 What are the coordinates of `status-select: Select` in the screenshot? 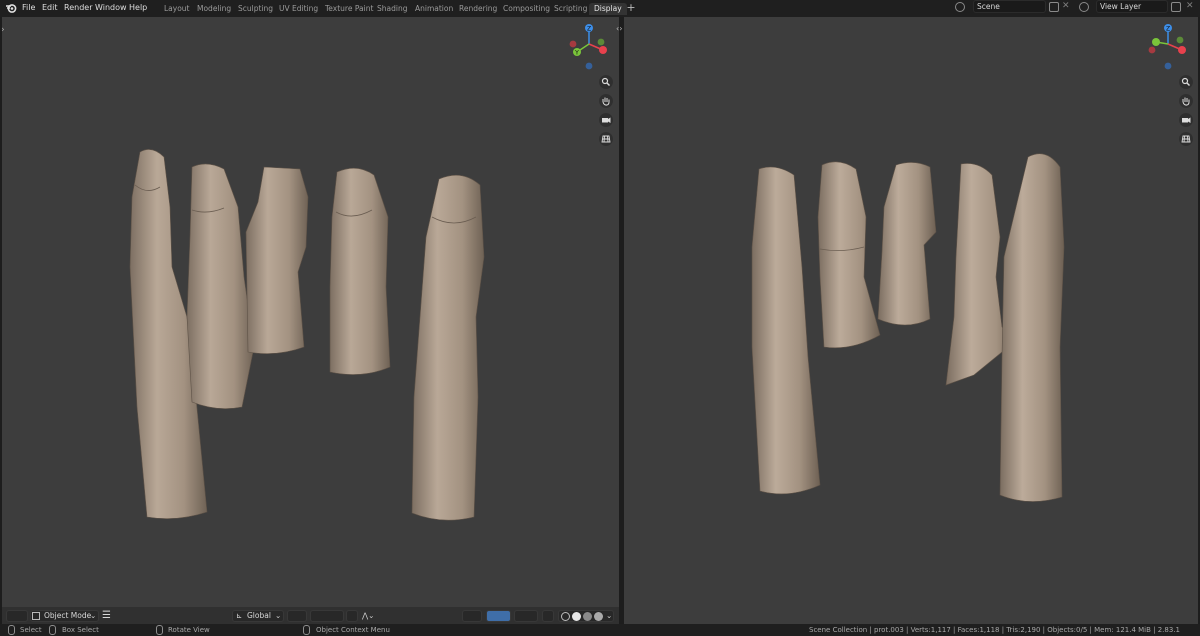 It's located at (31, 630).